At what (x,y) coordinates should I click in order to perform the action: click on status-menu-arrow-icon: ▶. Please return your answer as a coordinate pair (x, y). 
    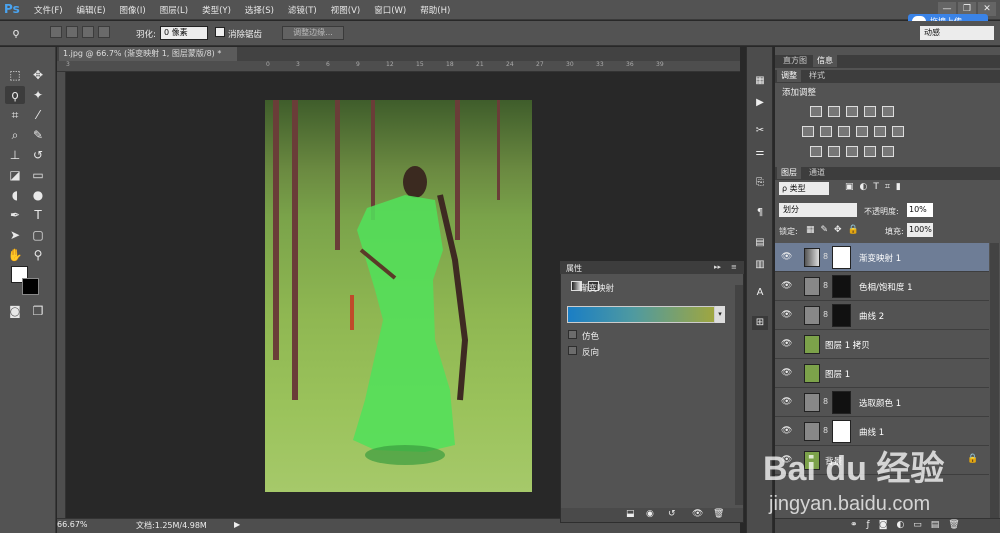
    Looking at the image, I should click on (237, 524).